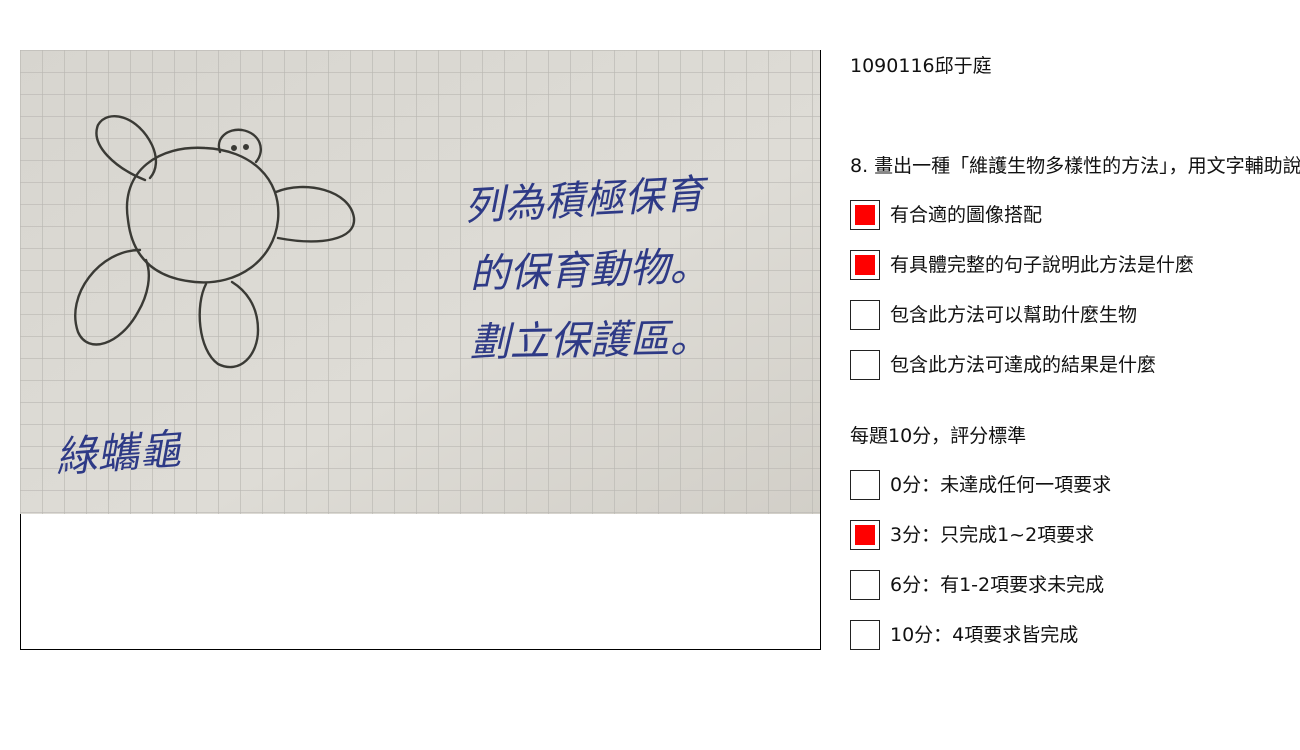 This screenshot has height=750, width=1300. What do you see at coordinates (1075, 166) in the screenshot?
I see `question-text: 8. 畫出一種「維護生物多樣性的方法」，用文字輔助說明` at bounding box center [1075, 166].